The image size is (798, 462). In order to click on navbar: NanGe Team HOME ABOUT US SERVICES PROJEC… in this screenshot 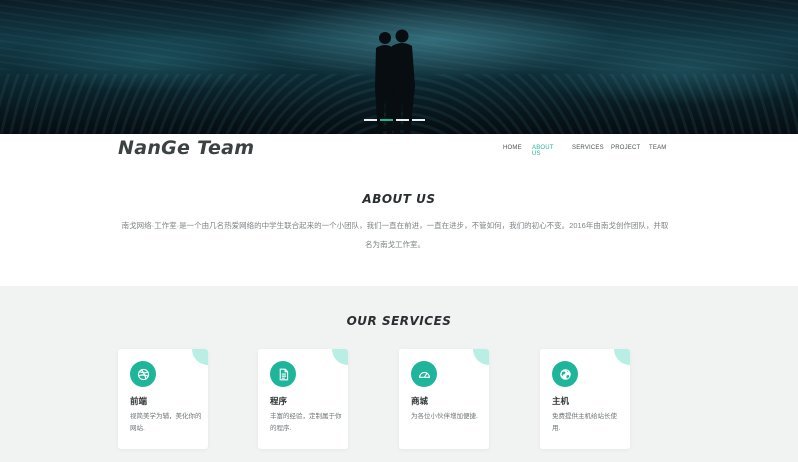, I will do `click(399, 149)`.